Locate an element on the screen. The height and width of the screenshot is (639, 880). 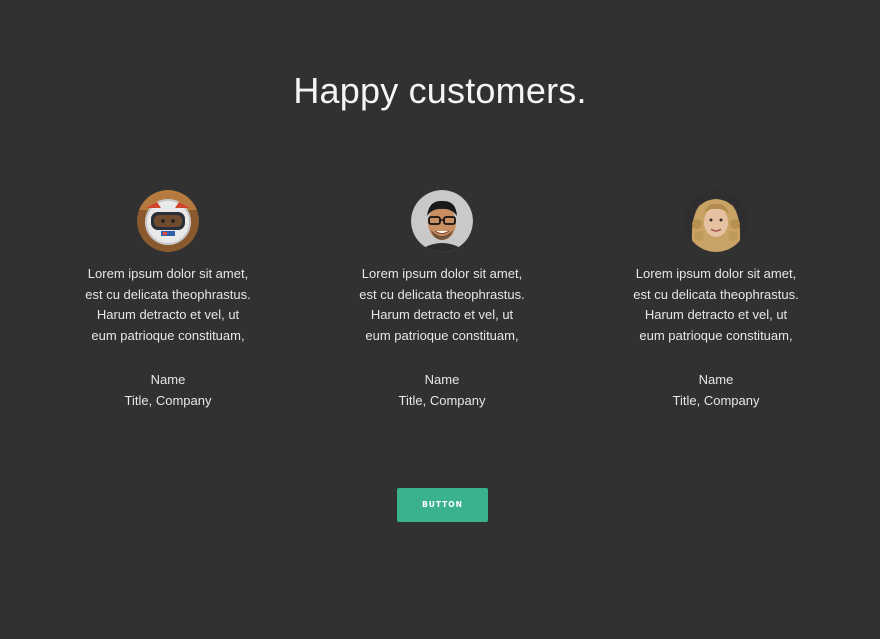
curly-hair-woman-avatar is located at coordinates (716, 221).